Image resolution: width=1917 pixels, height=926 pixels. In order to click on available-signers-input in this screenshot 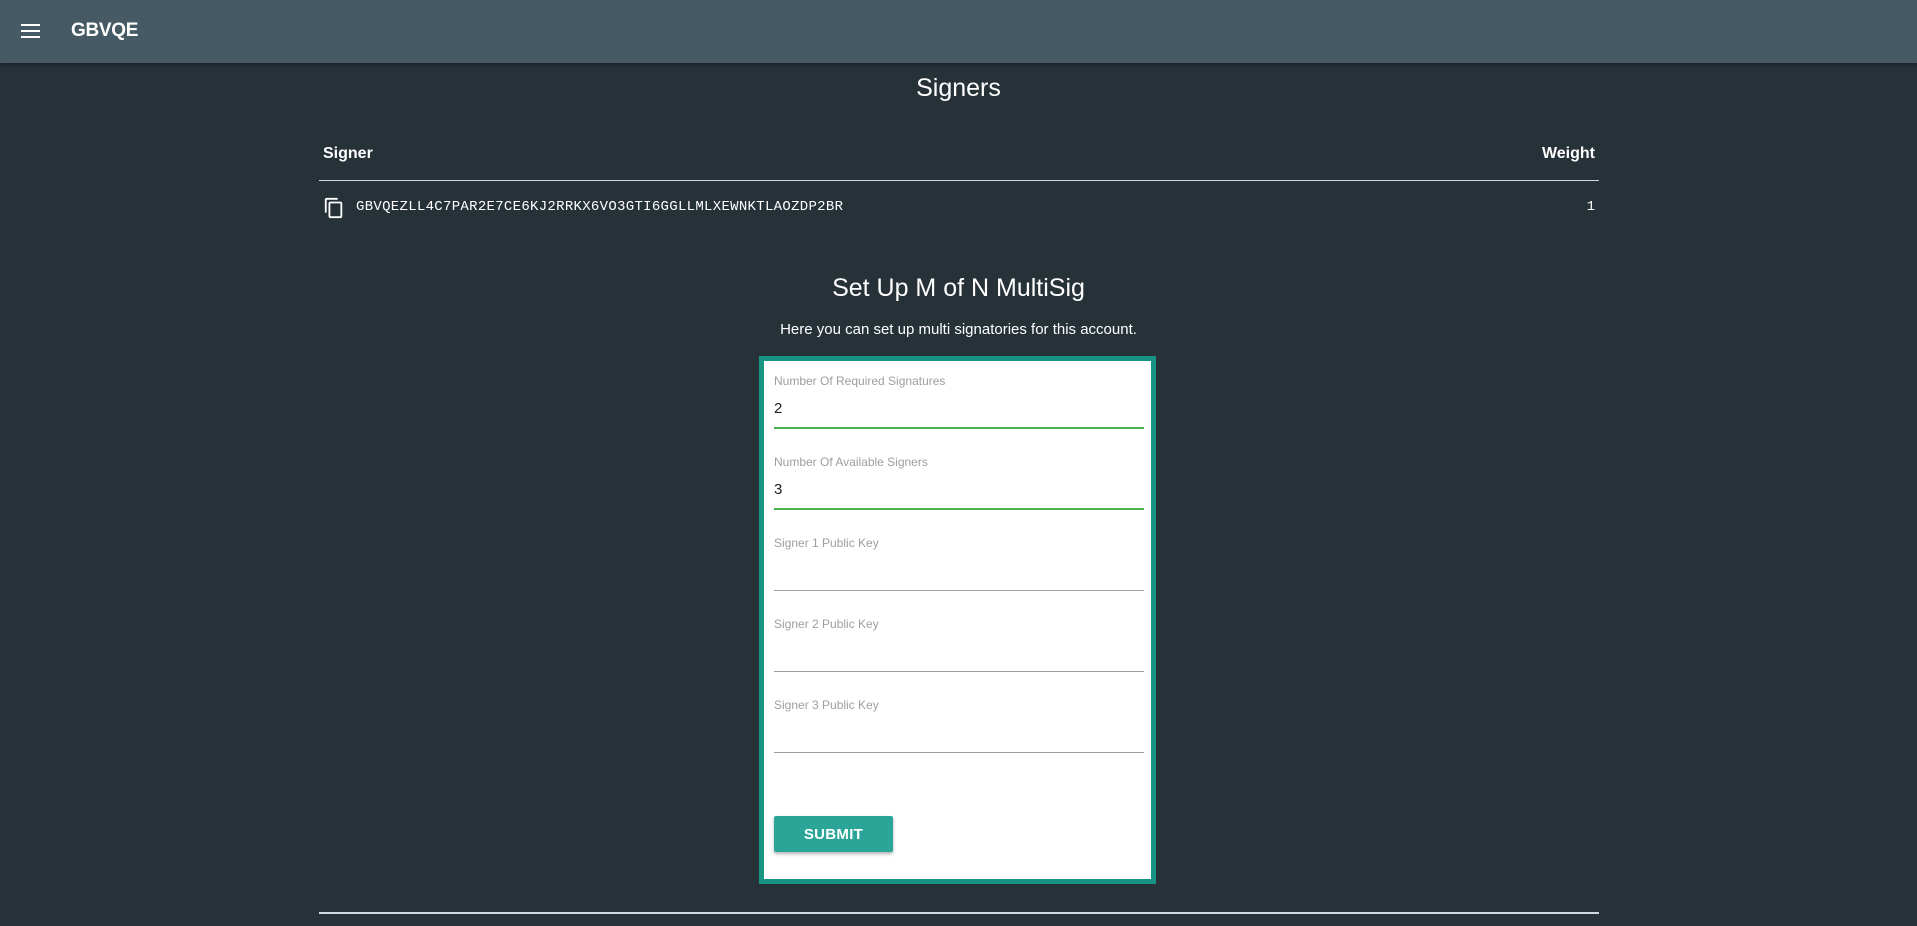, I will do `click(959, 489)`.